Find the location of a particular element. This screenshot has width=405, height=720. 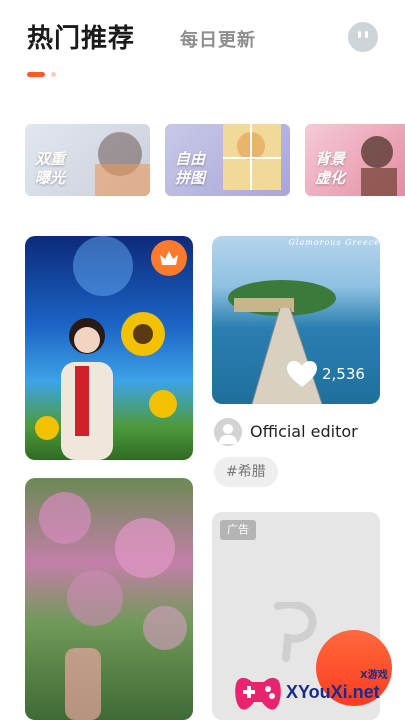

feature-background-blur: 背景虚化 is located at coordinates (355, 160).